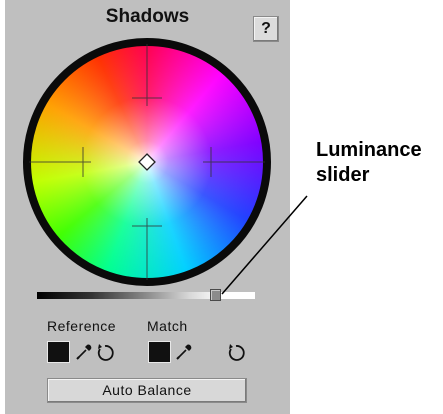 This screenshot has width=443, height=414. Describe the element at coordinates (379, 163) in the screenshot. I see `luminance-slider-callout: Luminance slider` at that location.